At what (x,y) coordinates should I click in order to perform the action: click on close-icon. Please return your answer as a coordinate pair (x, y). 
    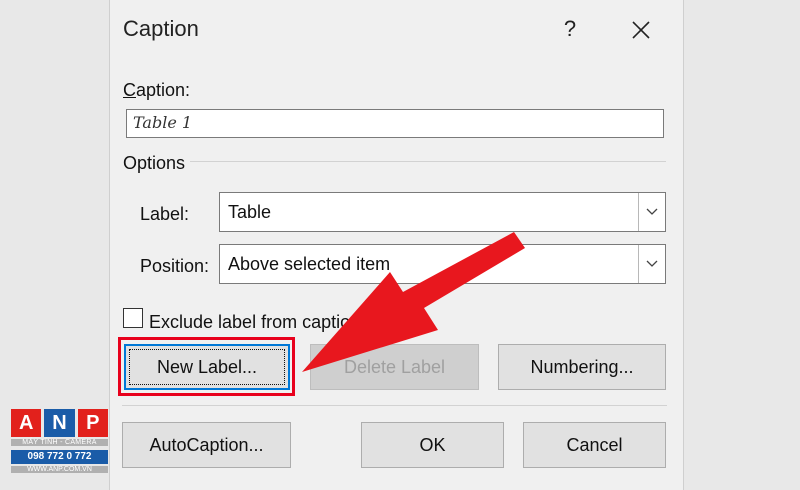
    Looking at the image, I should click on (641, 30).